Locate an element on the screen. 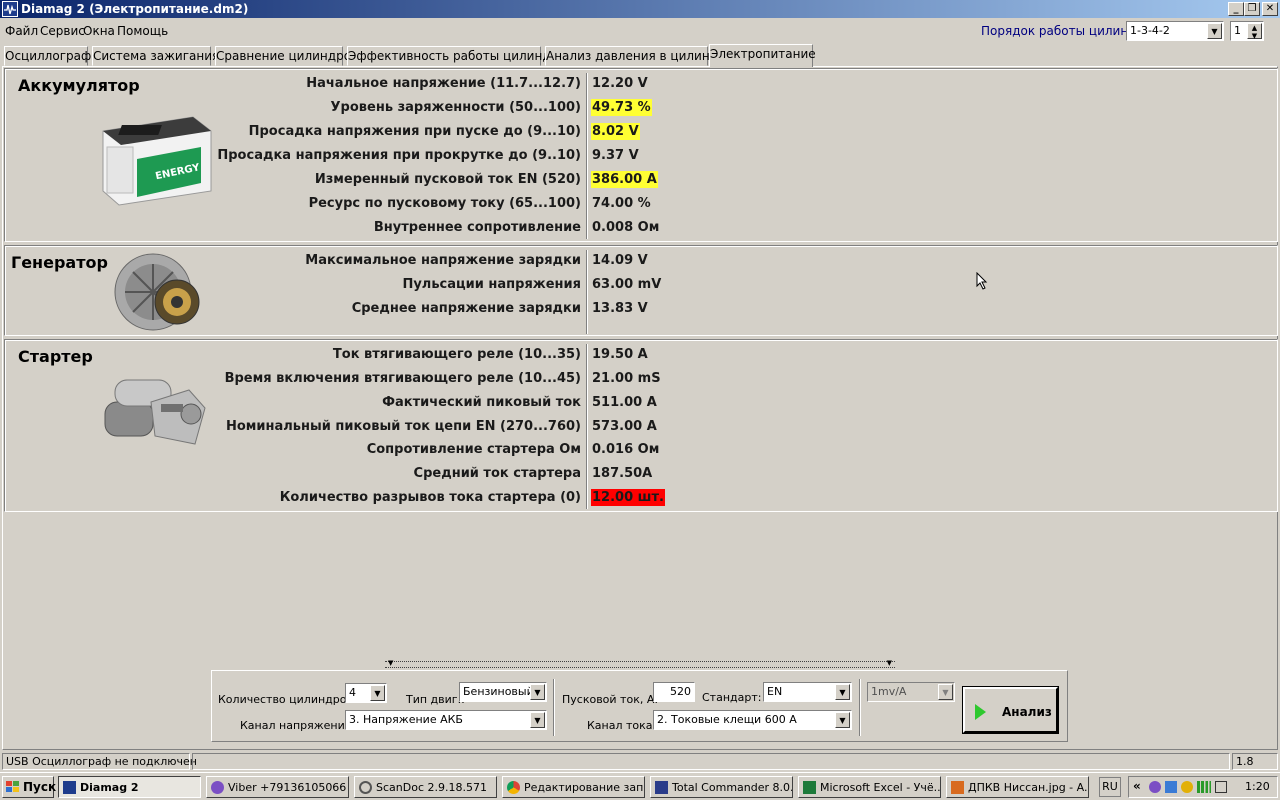 This screenshot has height=800, width=1280. steering-wheel-icon is located at coordinates (365, 787).